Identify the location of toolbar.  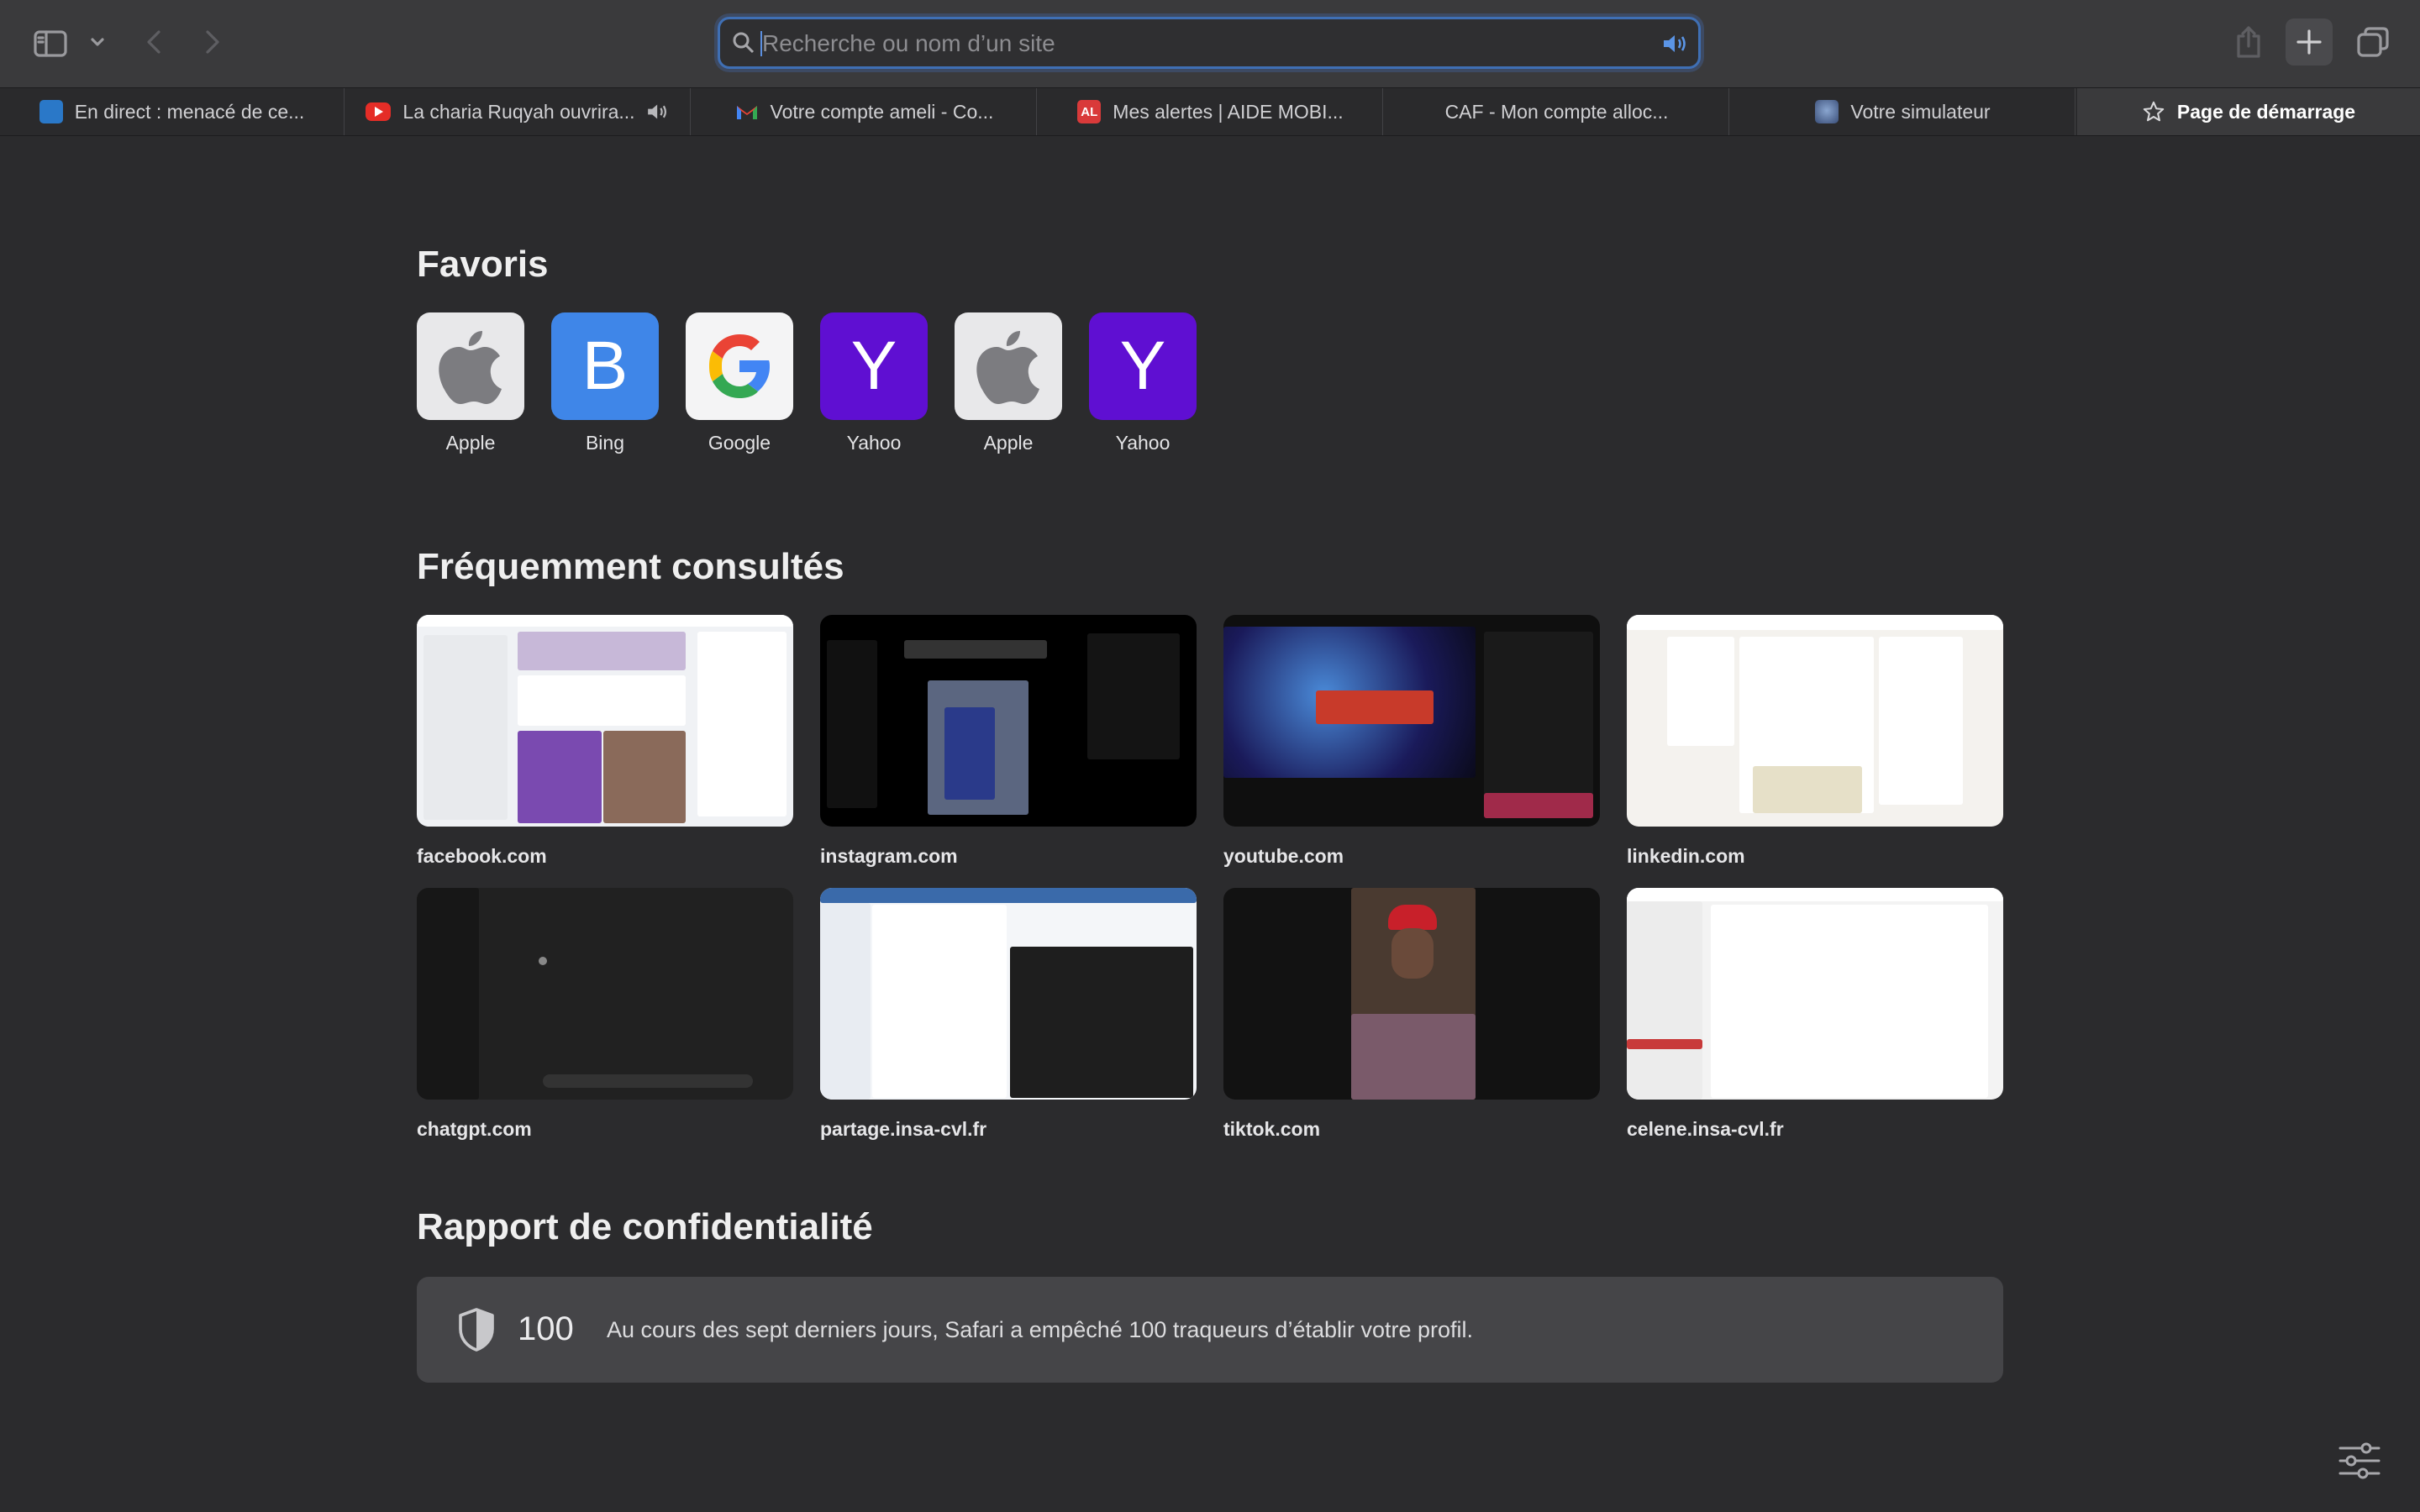
(1210, 43).